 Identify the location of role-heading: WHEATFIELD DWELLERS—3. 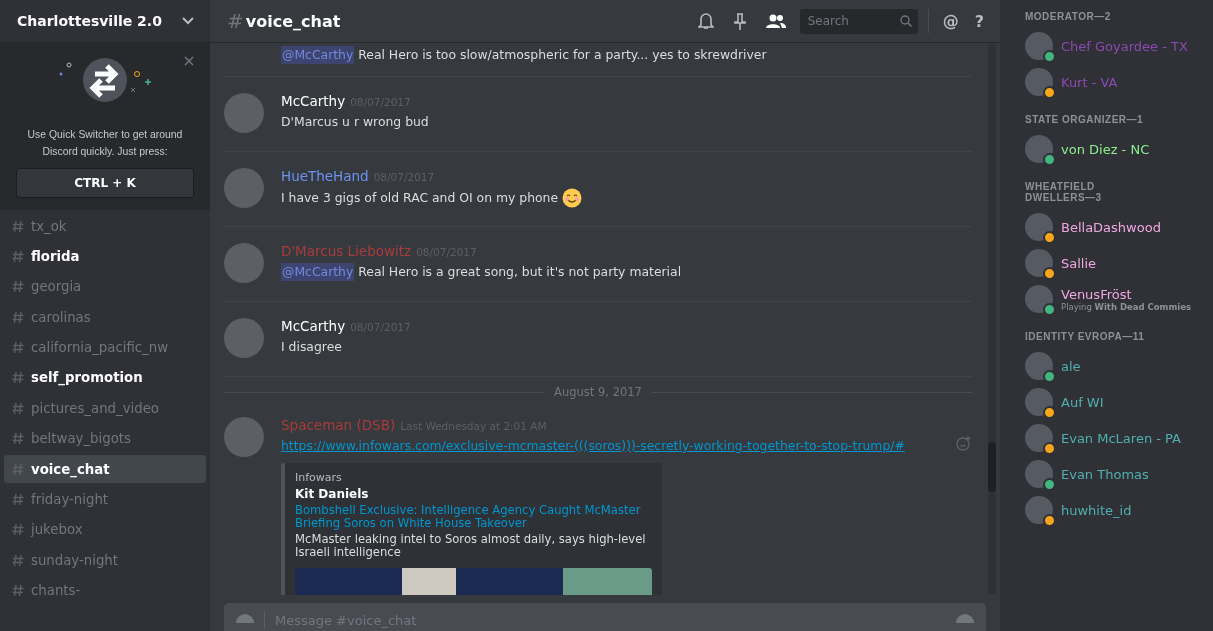
(1064, 192).